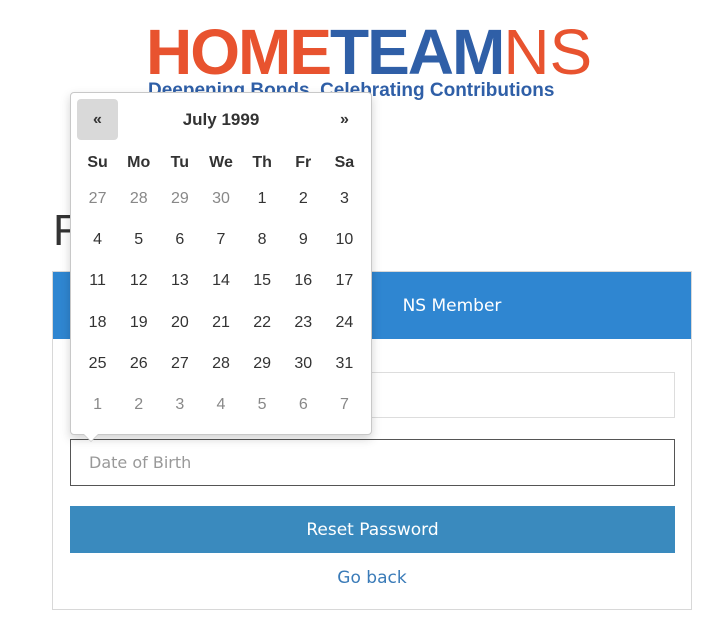  Describe the element at coordinates (372, 462) in the screenshot. I see `date-of-birth-input` at that location.